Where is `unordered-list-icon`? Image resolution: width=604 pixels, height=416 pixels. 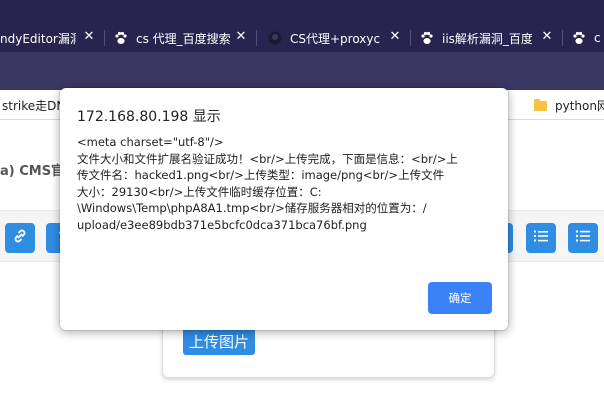
unordered-list-icon is located at coordinates (583, 238).